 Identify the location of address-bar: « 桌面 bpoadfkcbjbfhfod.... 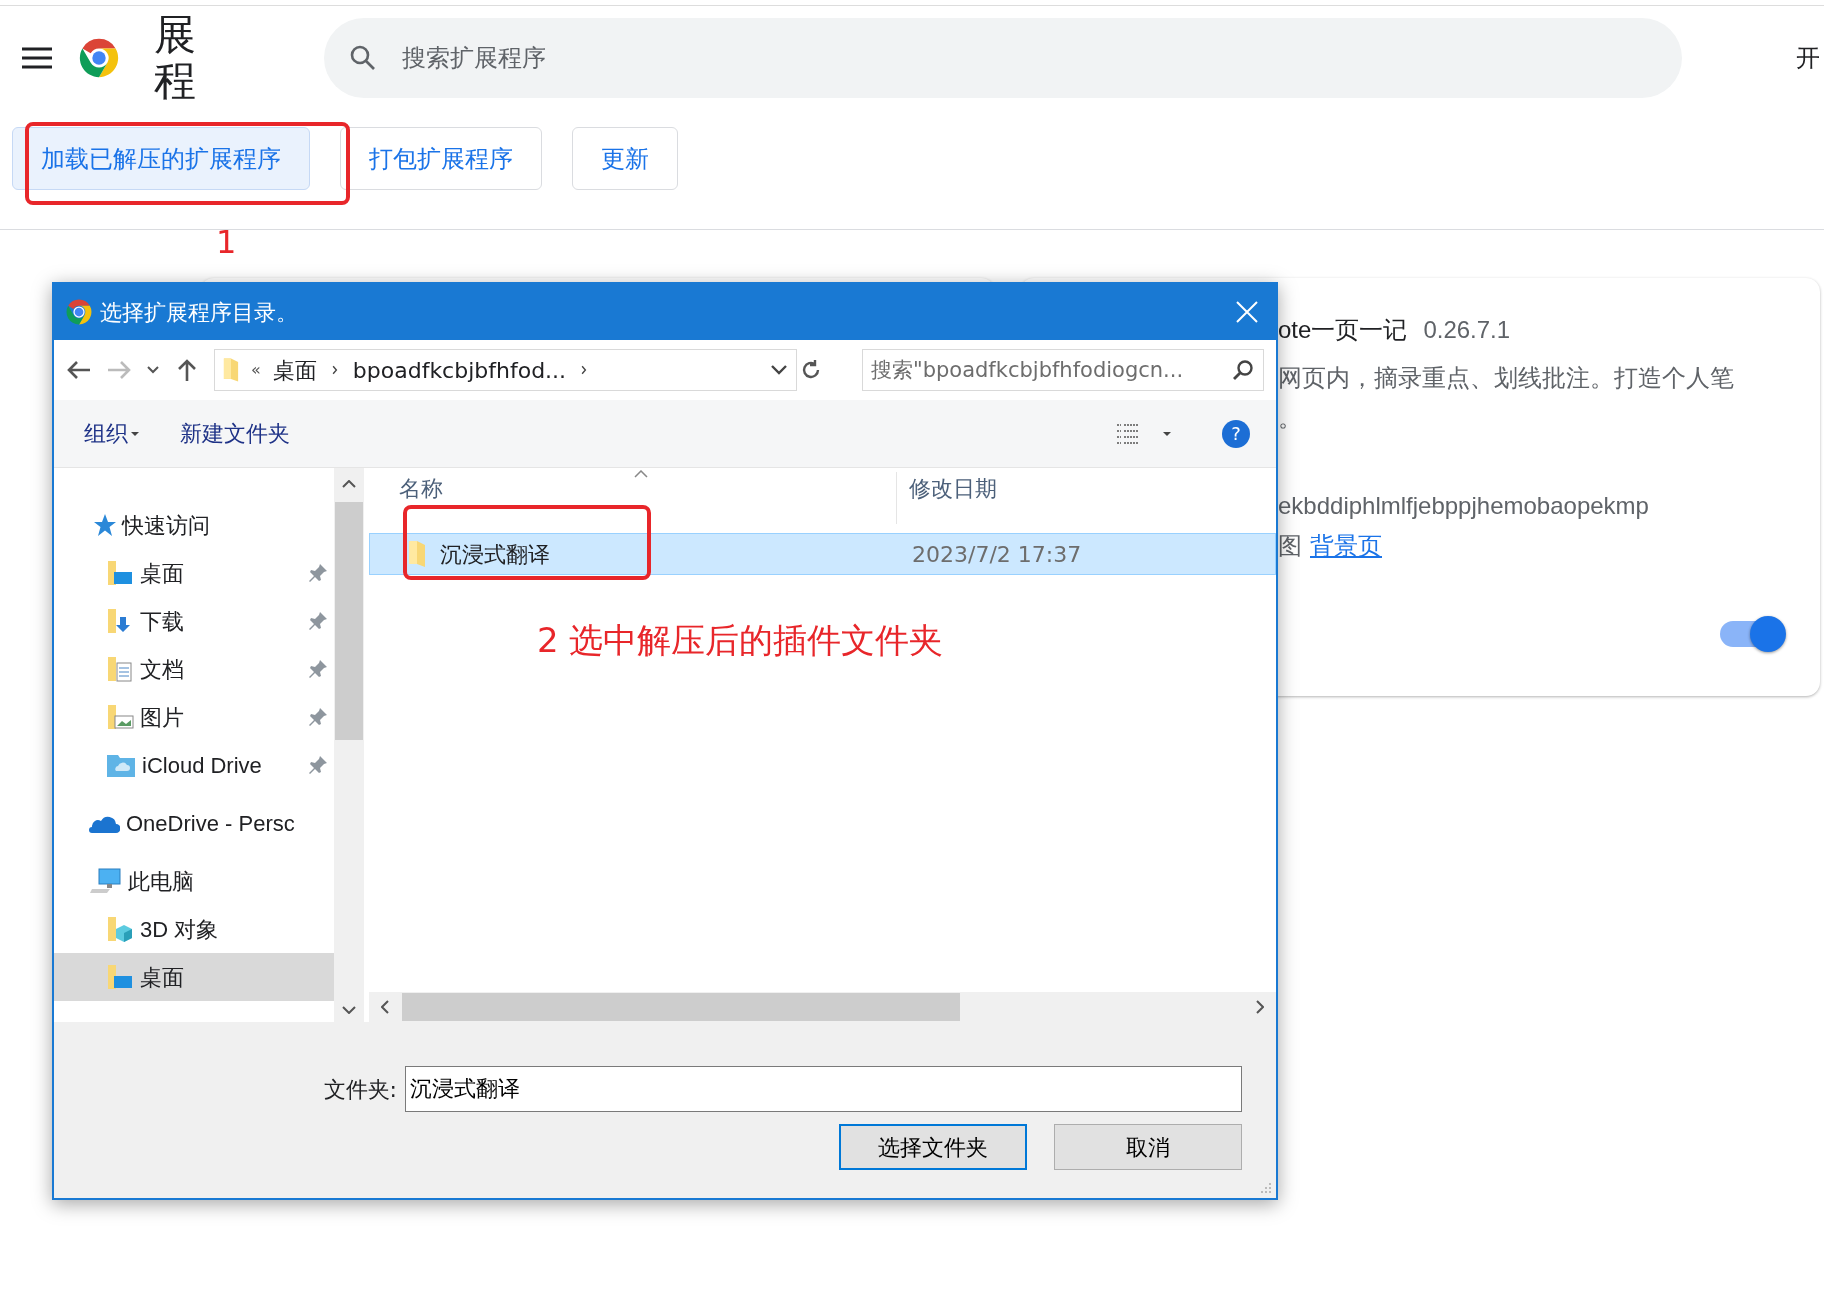
(505, 370).